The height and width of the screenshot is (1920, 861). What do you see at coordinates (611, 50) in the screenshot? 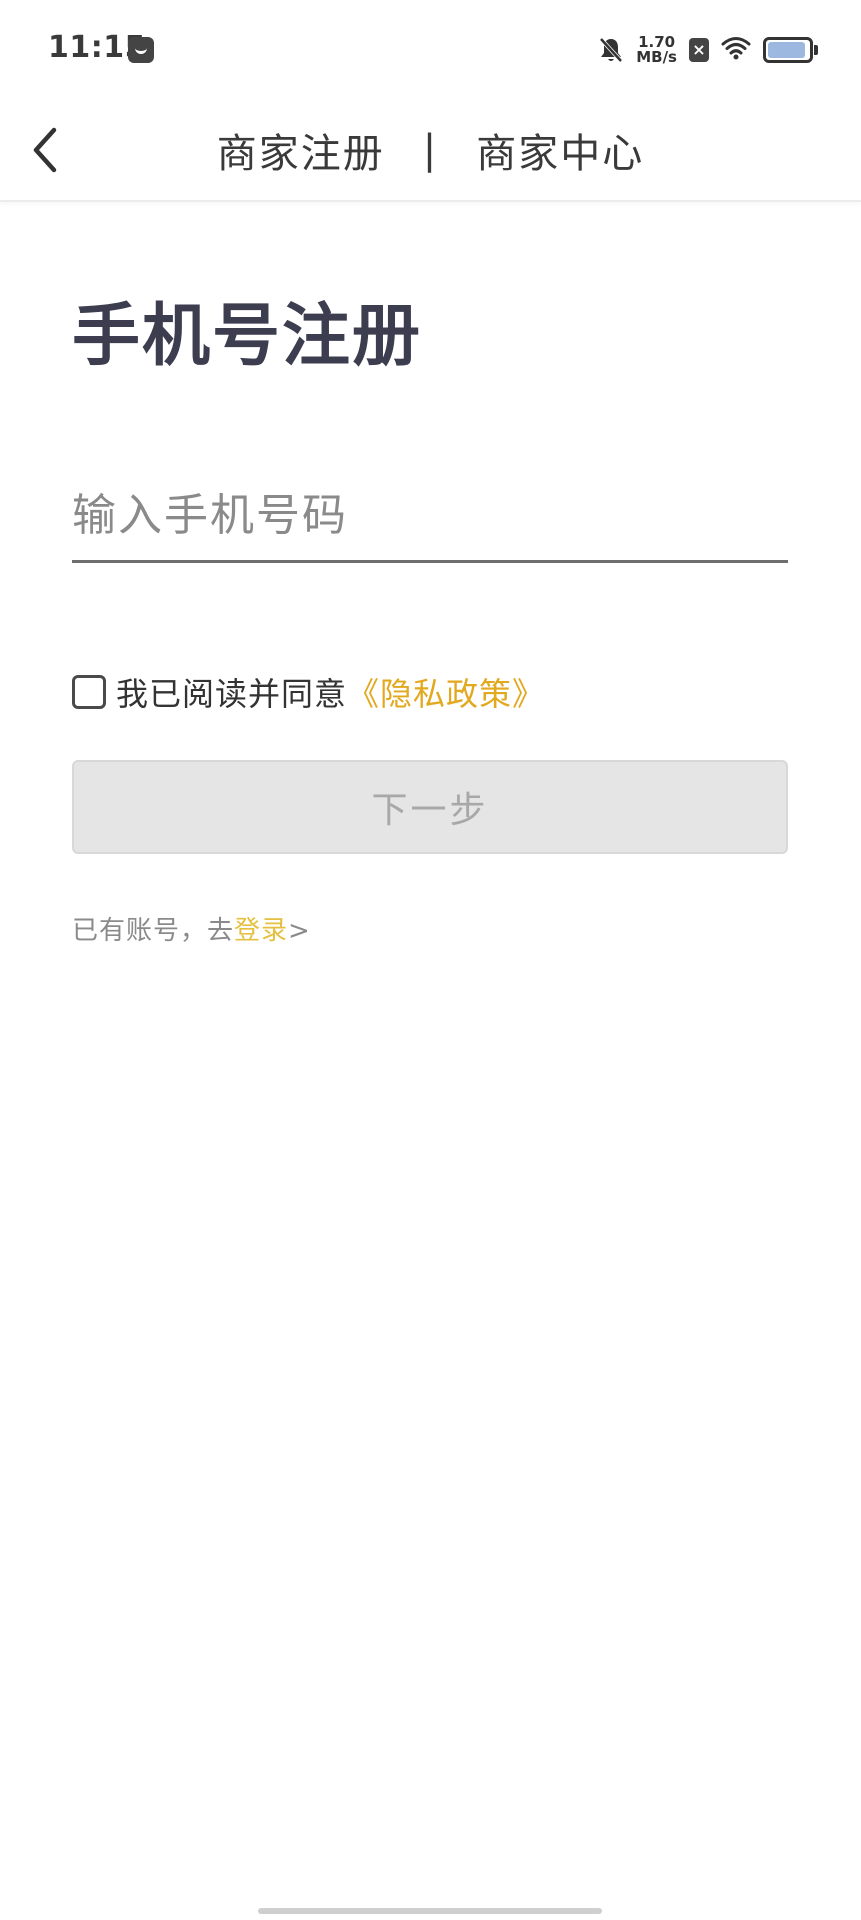
I see `mute-bell-icon` at bounding box center [611, 50].